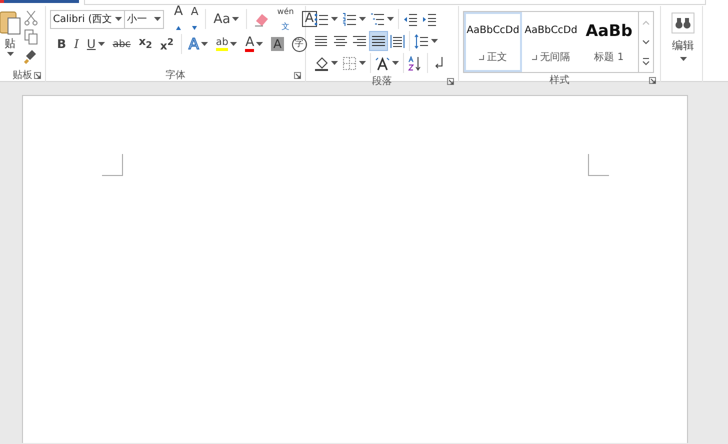  I want to click on paint-bucket-icon, so click(321, 63).